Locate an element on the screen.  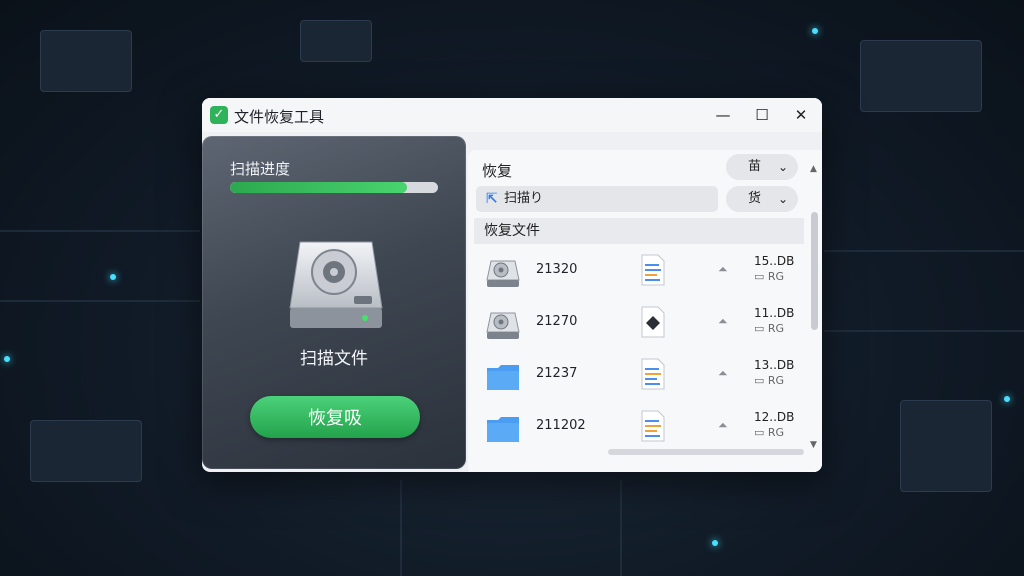
file-name: 21237 is located at coordinates (557, 373).